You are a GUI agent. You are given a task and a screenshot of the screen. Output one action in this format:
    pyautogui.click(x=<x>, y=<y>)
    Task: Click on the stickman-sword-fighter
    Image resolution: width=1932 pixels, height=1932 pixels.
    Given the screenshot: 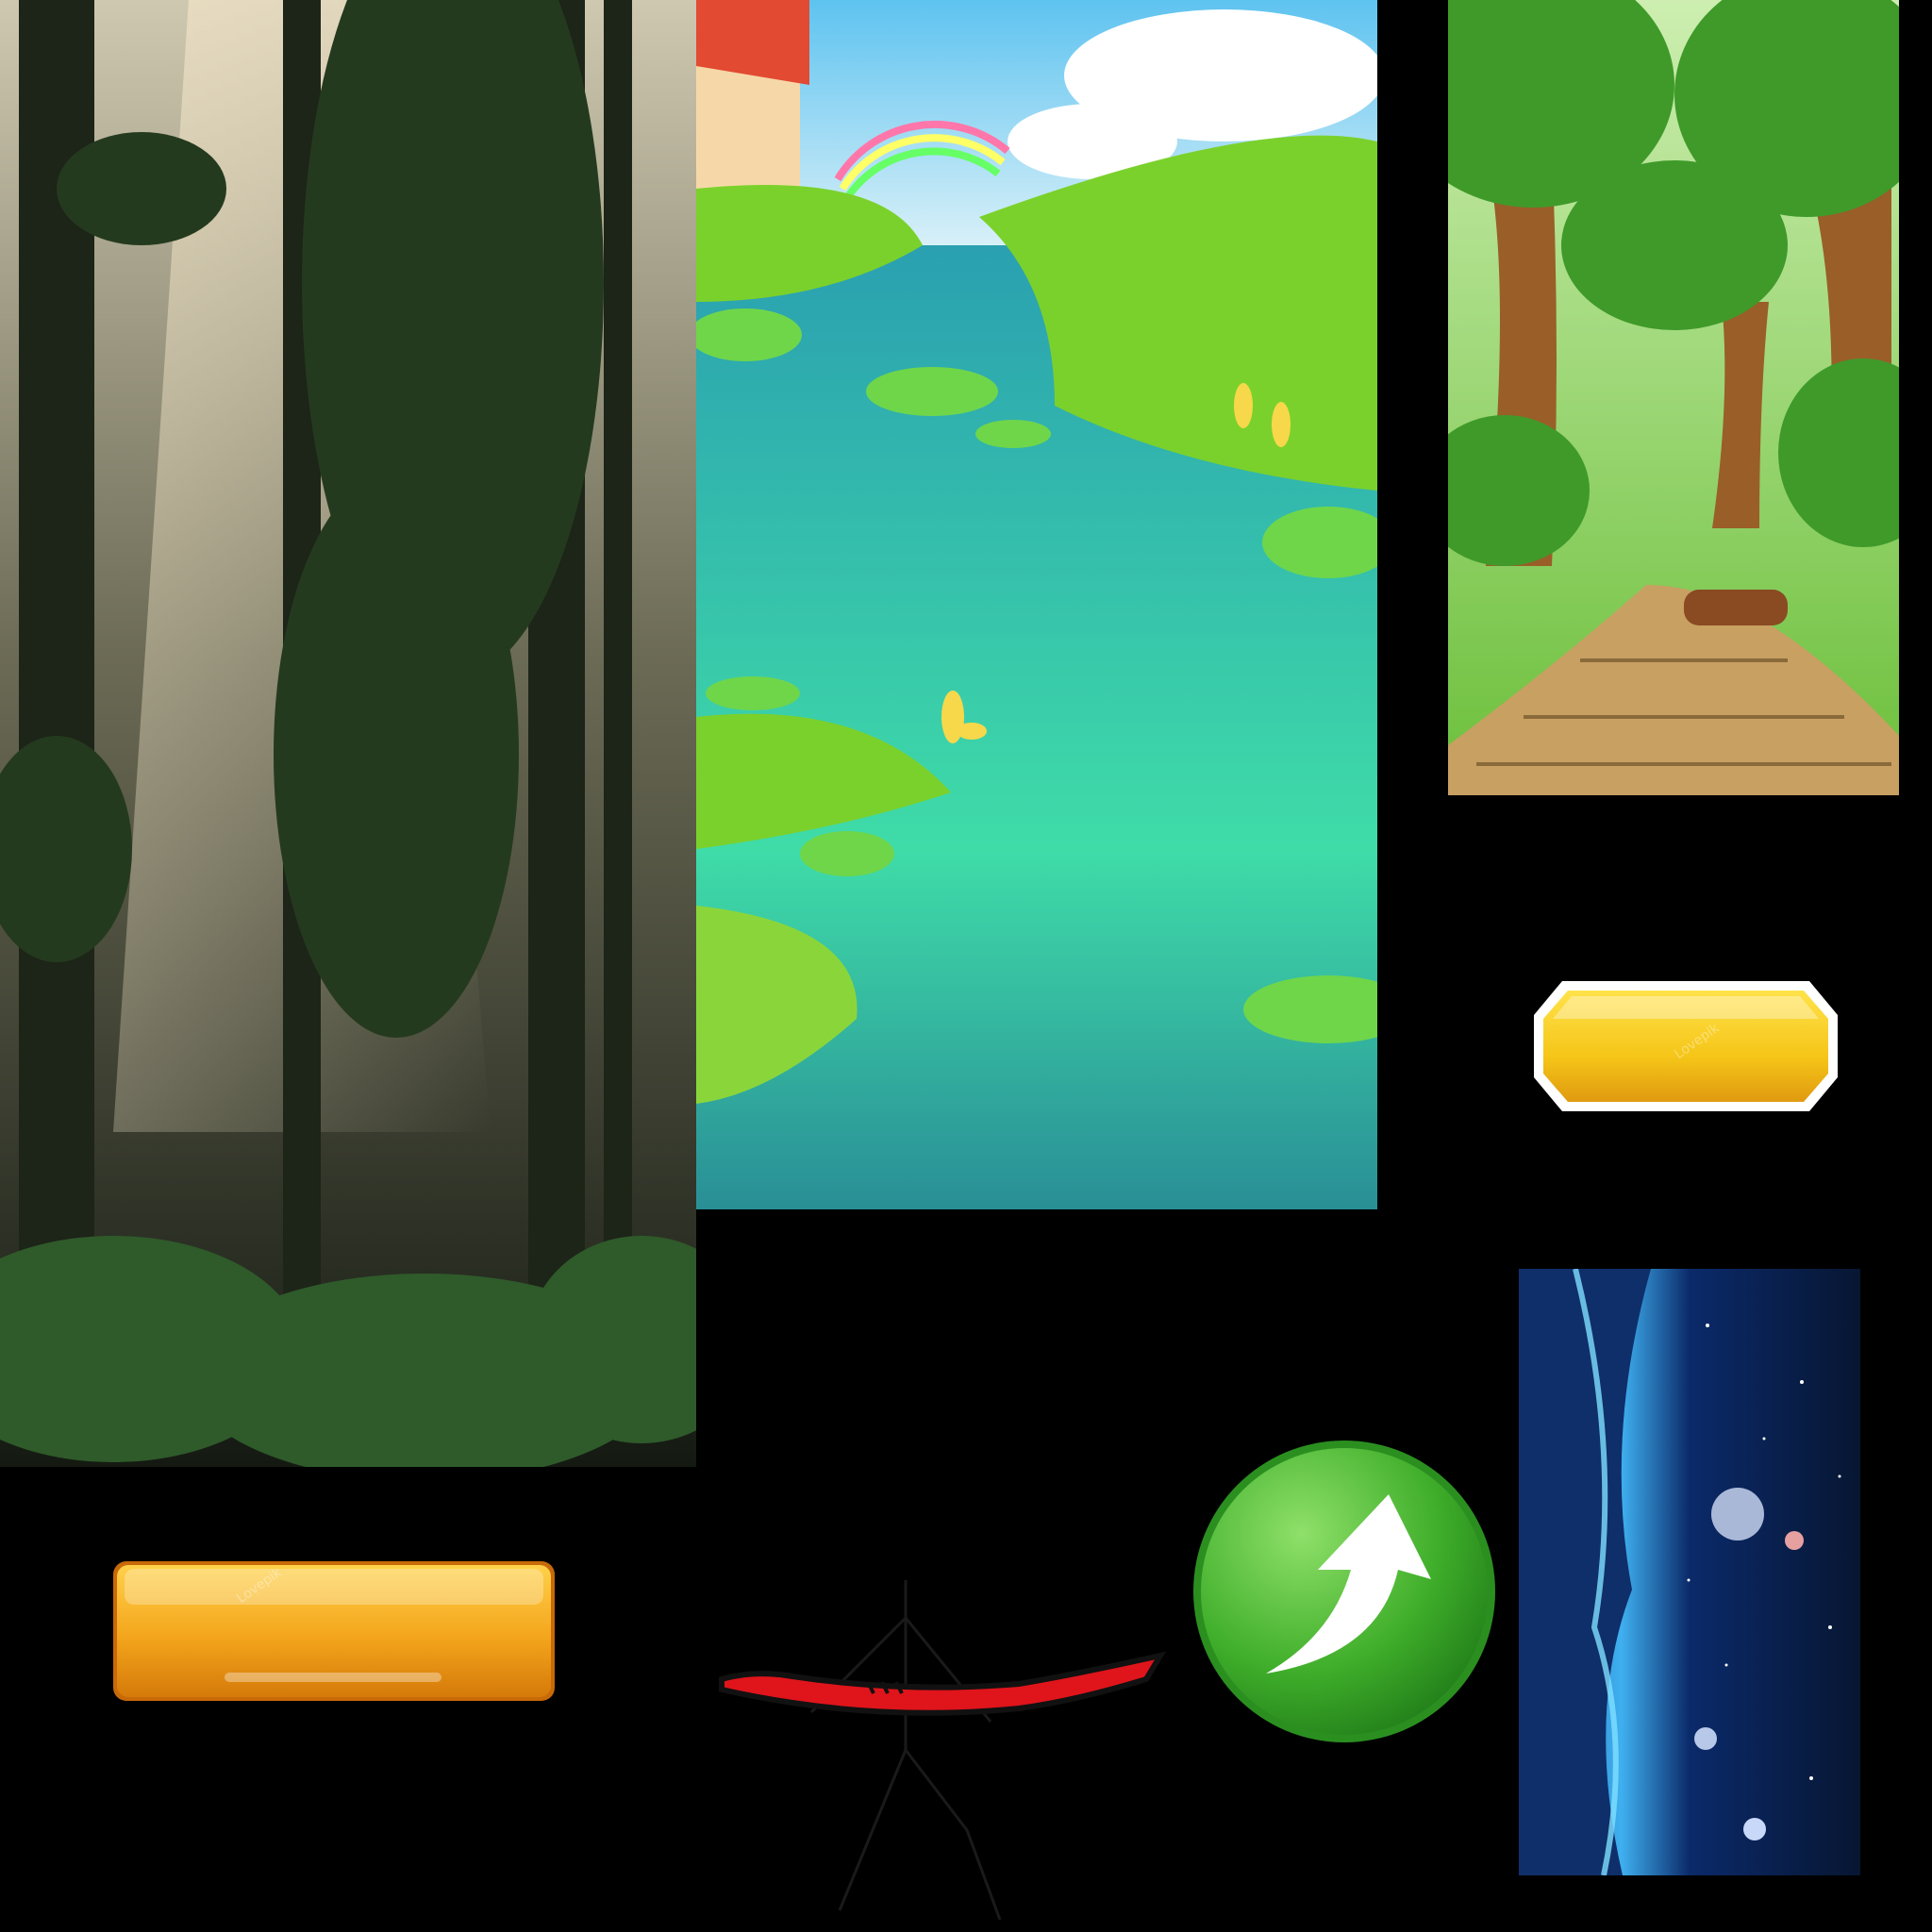 What is the action you would take?
    pyautogui.click(x=943, y=1699)
    